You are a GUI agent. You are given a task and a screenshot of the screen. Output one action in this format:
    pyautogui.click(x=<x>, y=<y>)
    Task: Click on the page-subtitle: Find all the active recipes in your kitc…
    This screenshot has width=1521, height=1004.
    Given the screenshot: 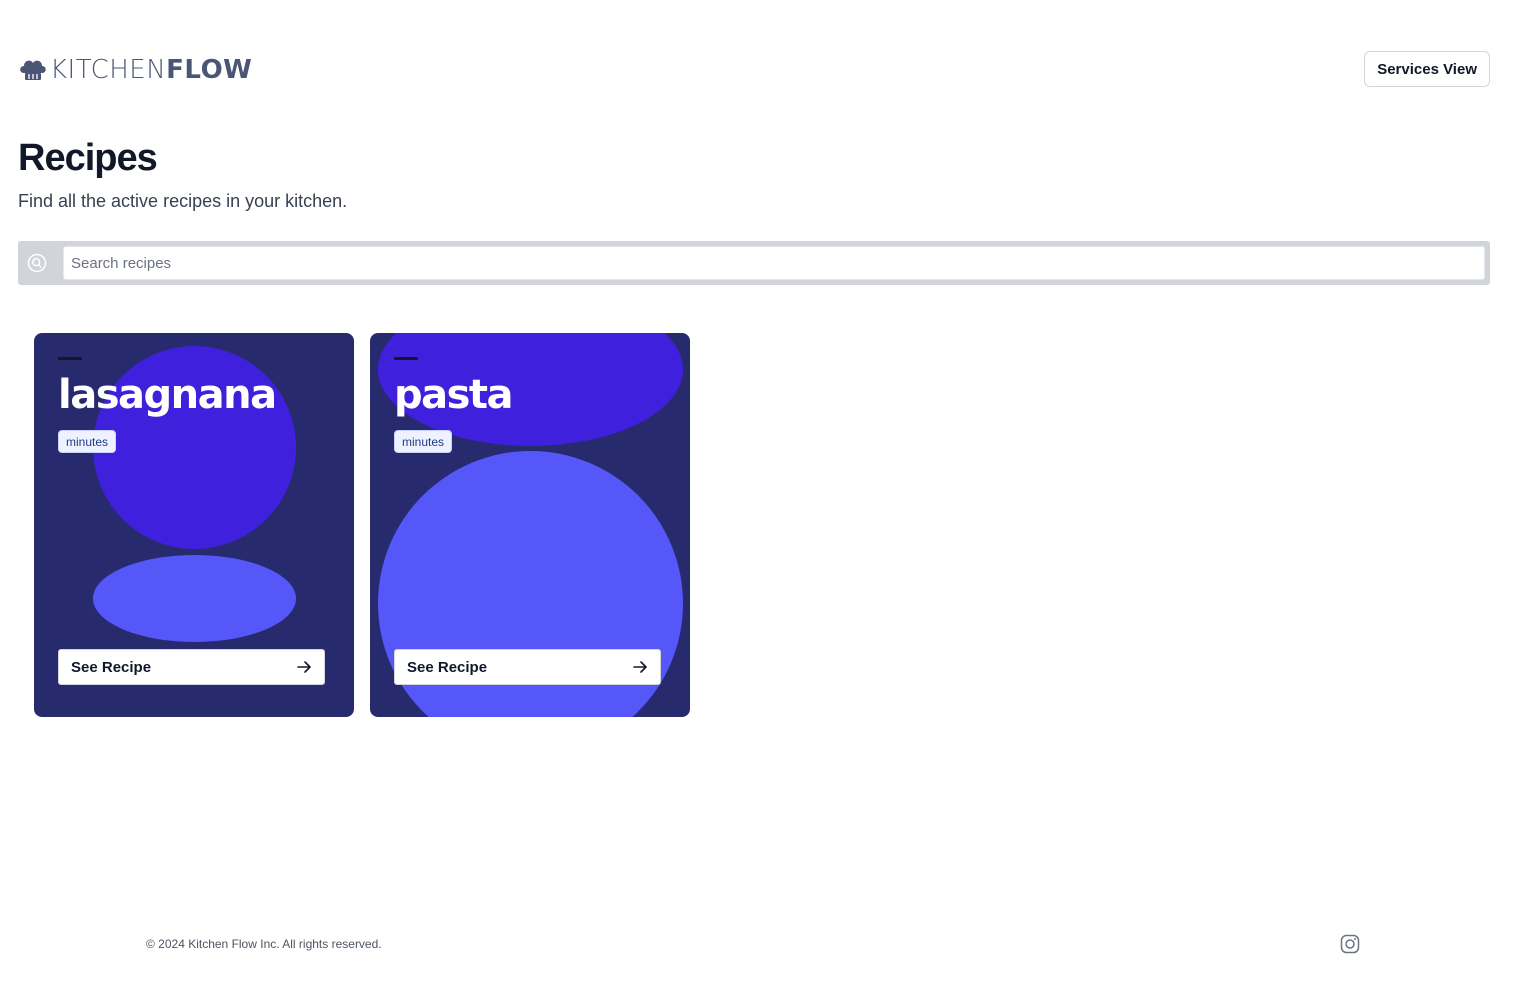 What is the action you would take?
    pyautogui.click(x=183, y=201)
    